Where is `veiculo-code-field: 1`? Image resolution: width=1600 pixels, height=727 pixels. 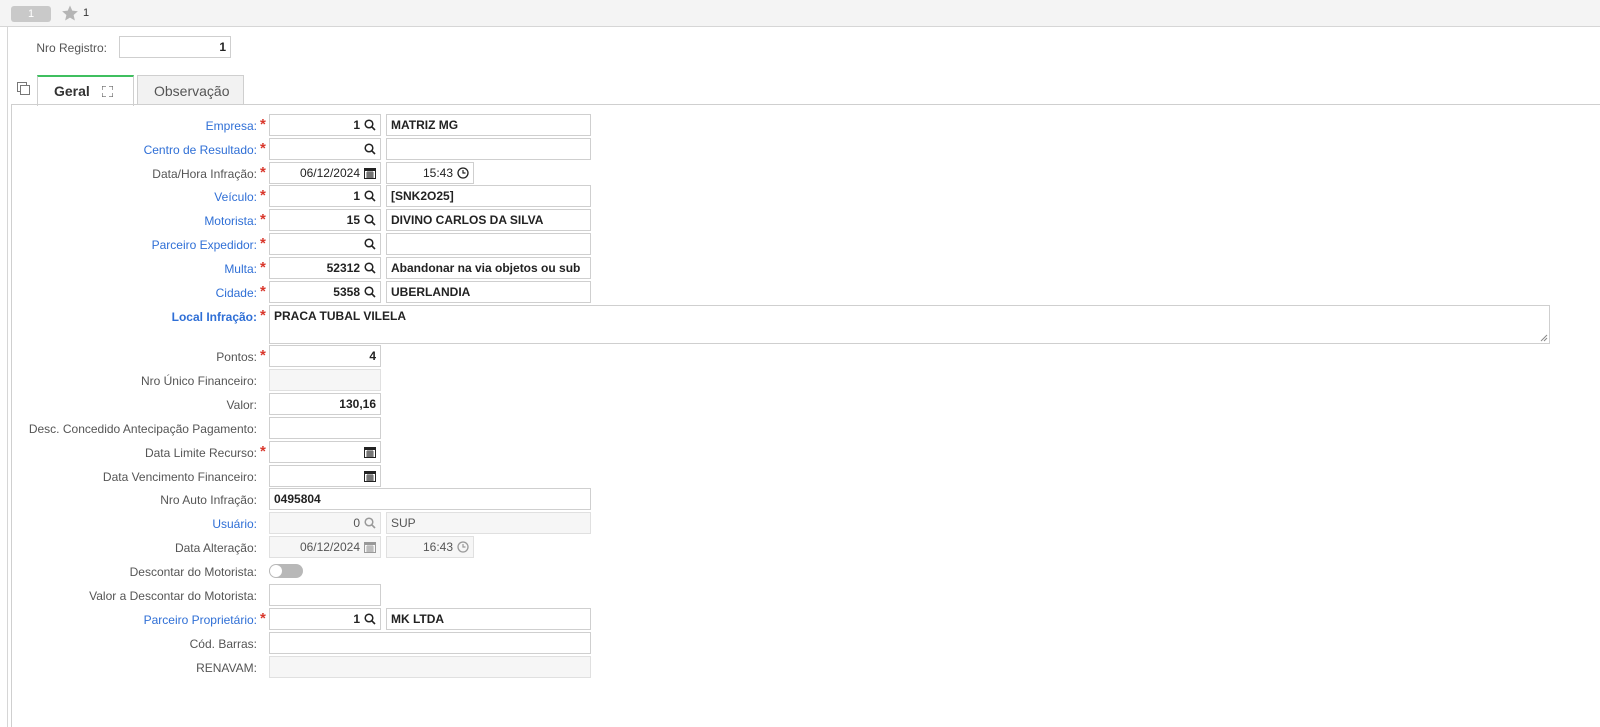
veiculo-code-field: 1 is located at coordinates (325, 196).